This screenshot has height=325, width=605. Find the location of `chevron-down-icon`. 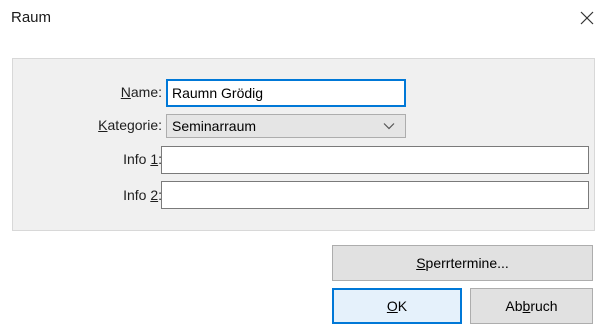

chevron-down-icon is located at coordinates (389, 126).